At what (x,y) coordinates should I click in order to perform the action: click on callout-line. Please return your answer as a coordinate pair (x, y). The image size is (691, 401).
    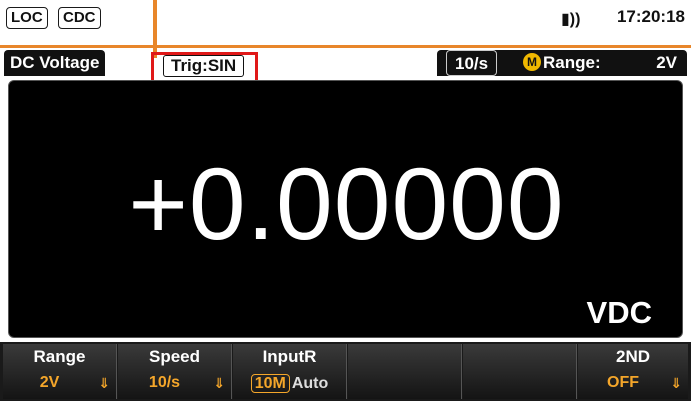
    Looking at the image, I should click on (155, 29).